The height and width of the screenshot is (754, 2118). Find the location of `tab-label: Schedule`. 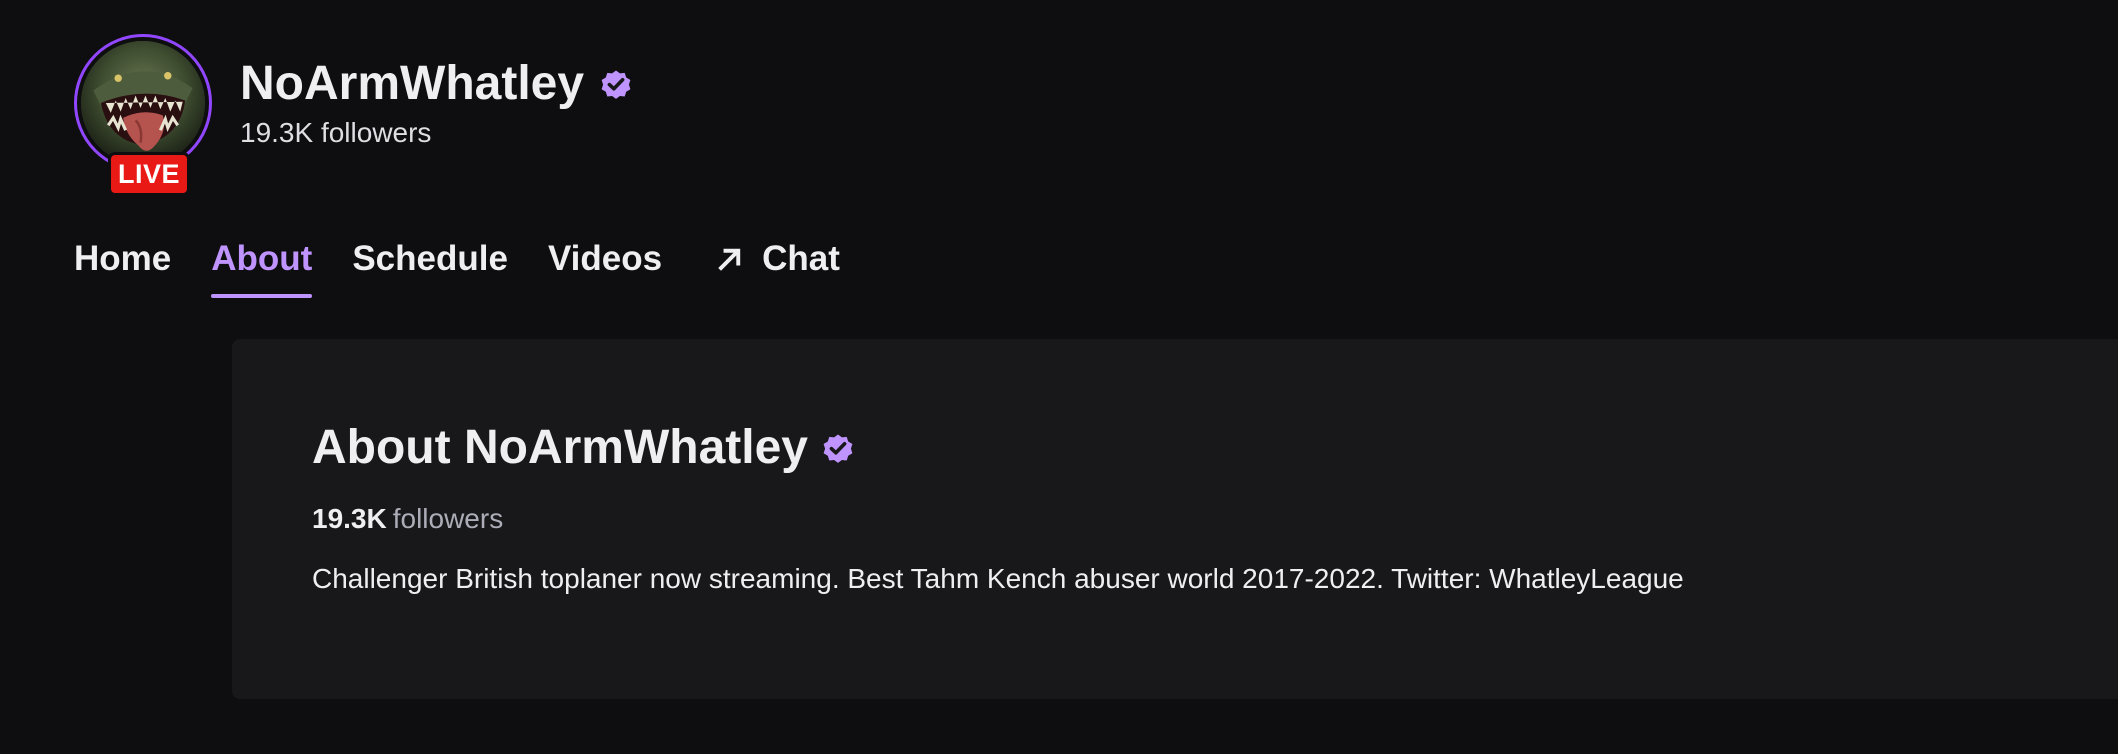

tab-label: Schedule is located at coordinates (430, 258).